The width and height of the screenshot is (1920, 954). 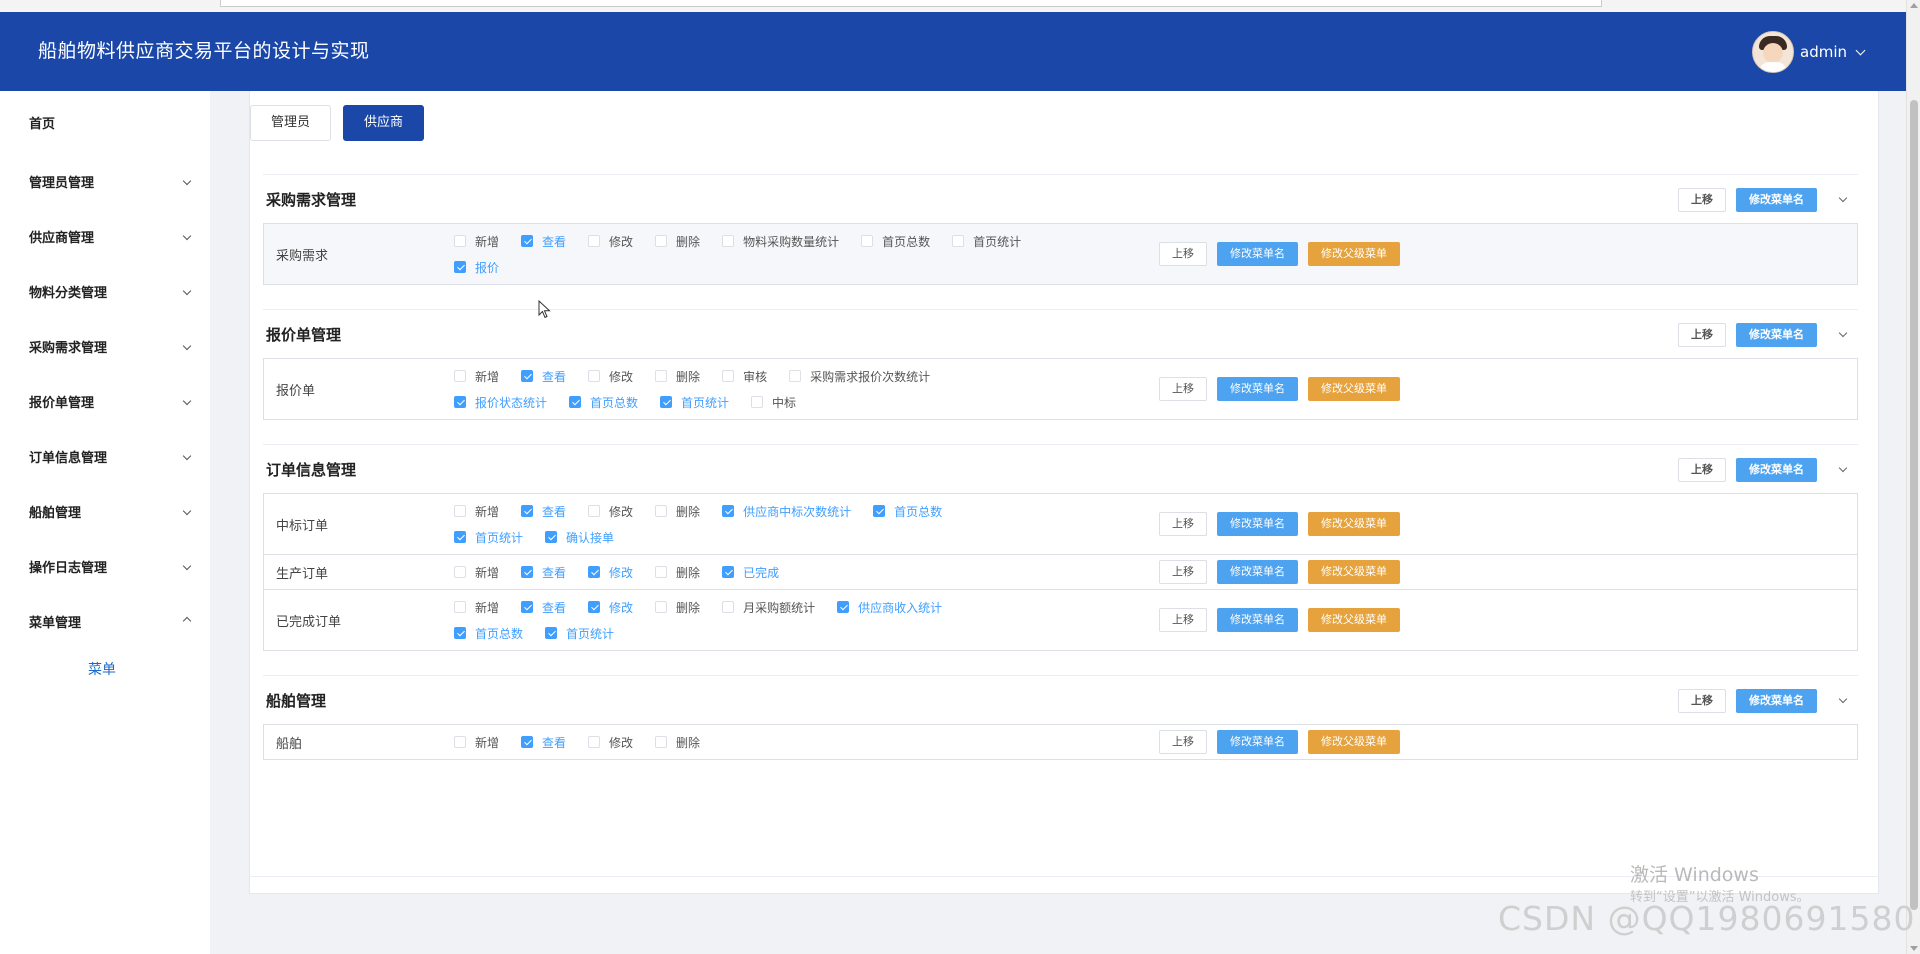 What do you see at coordinates (105, 401) in the screenshot?
I see `sidebar-item: 报价单管理` at bounding box center [105, 401].